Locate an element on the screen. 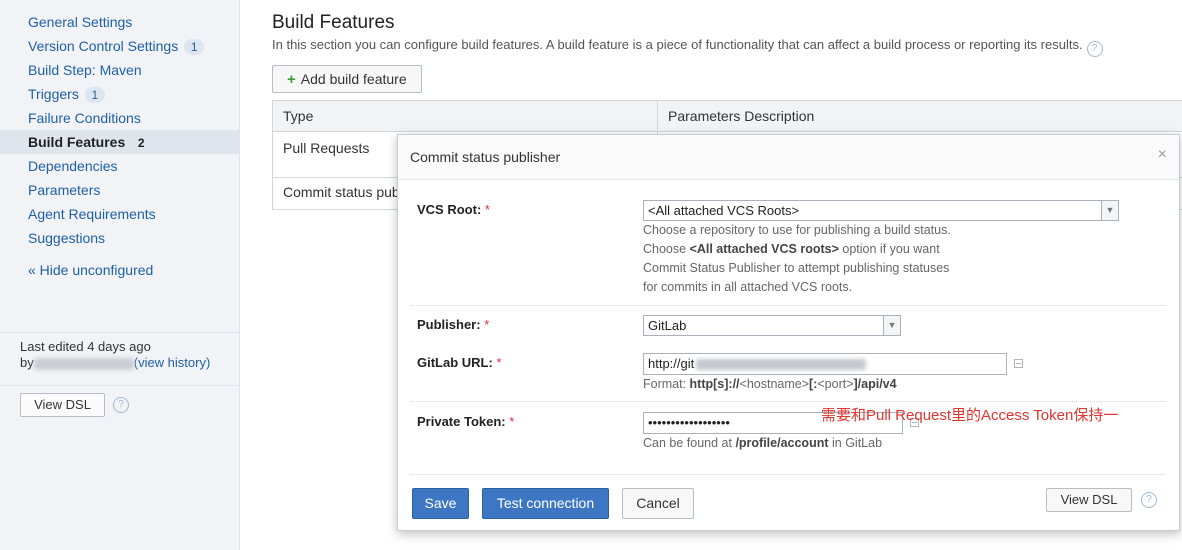 This screenshot has width=1182, height=550. close-icon: × is located at coordinates (1162, 155).